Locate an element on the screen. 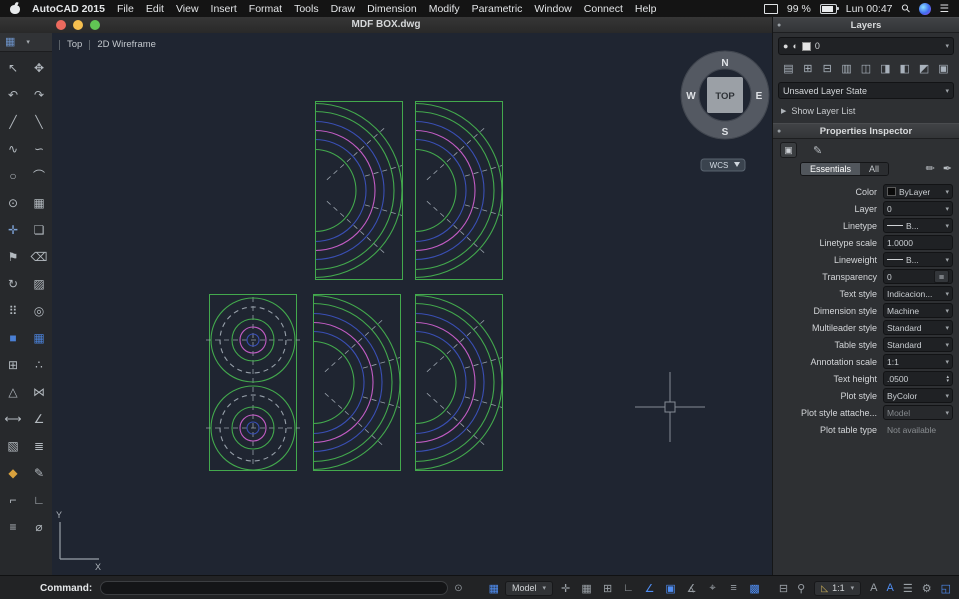 The image size is (959, 599). pan-icon: ✥ is located at coordinates (39, 67).